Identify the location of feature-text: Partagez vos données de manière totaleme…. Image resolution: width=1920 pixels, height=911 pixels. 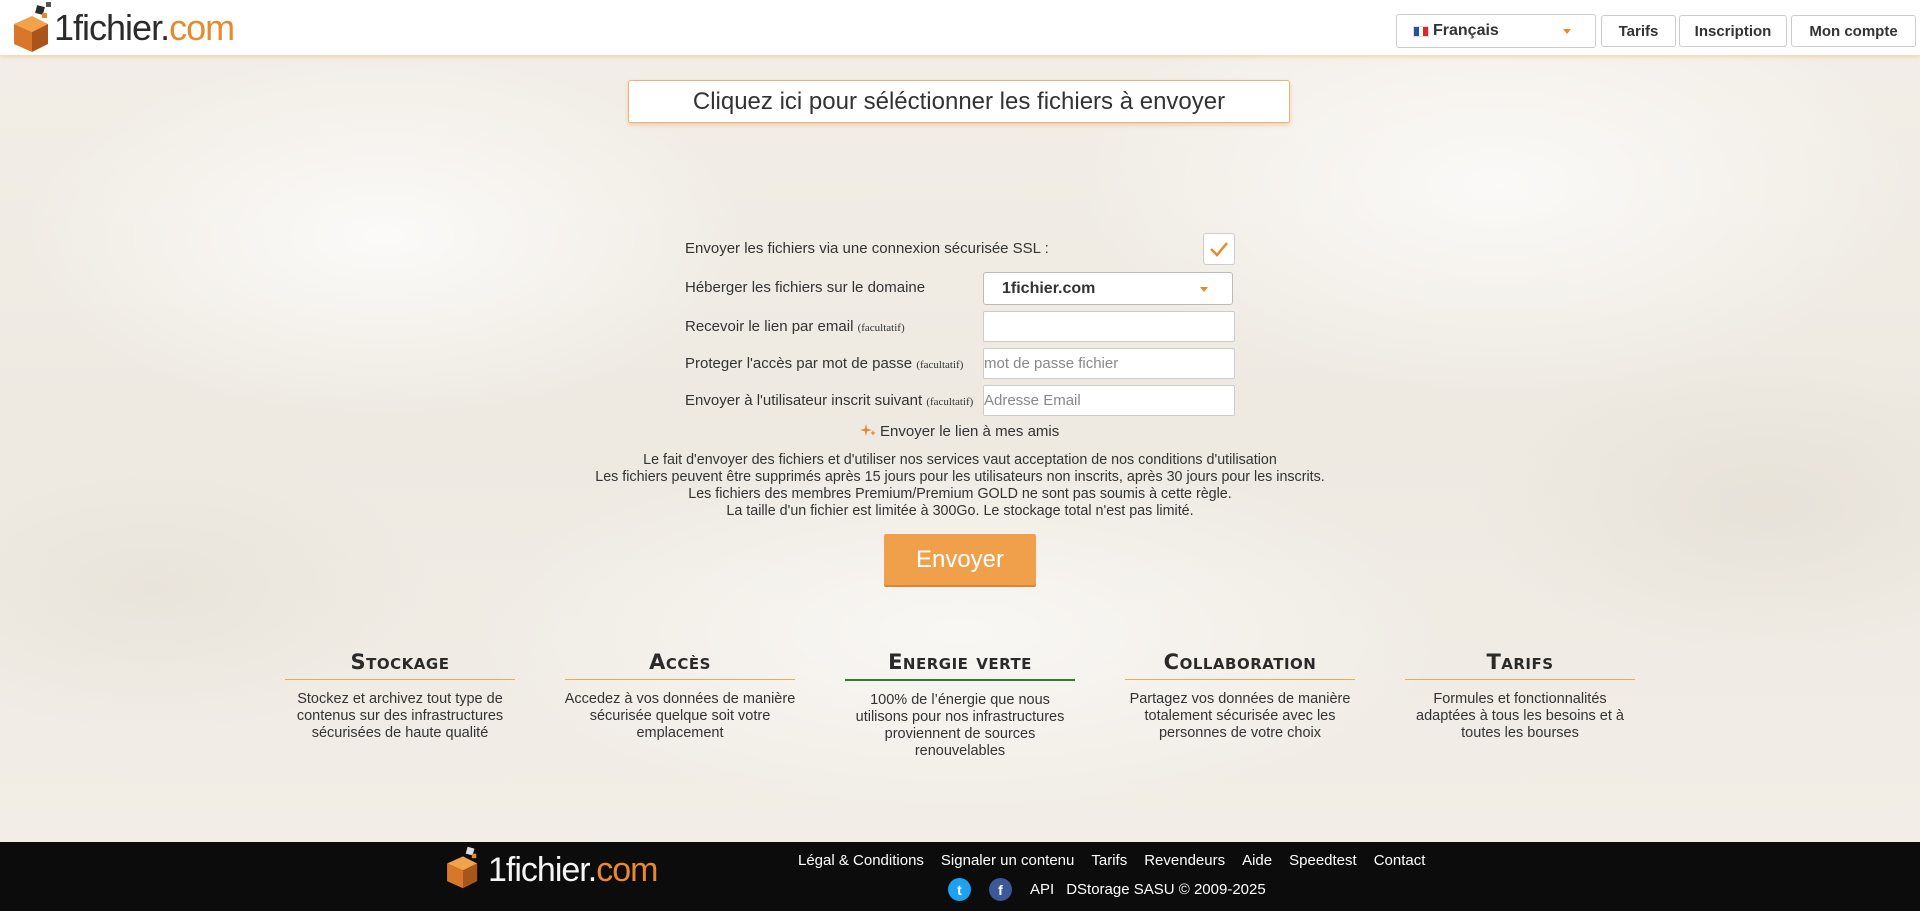
(1240, 716).